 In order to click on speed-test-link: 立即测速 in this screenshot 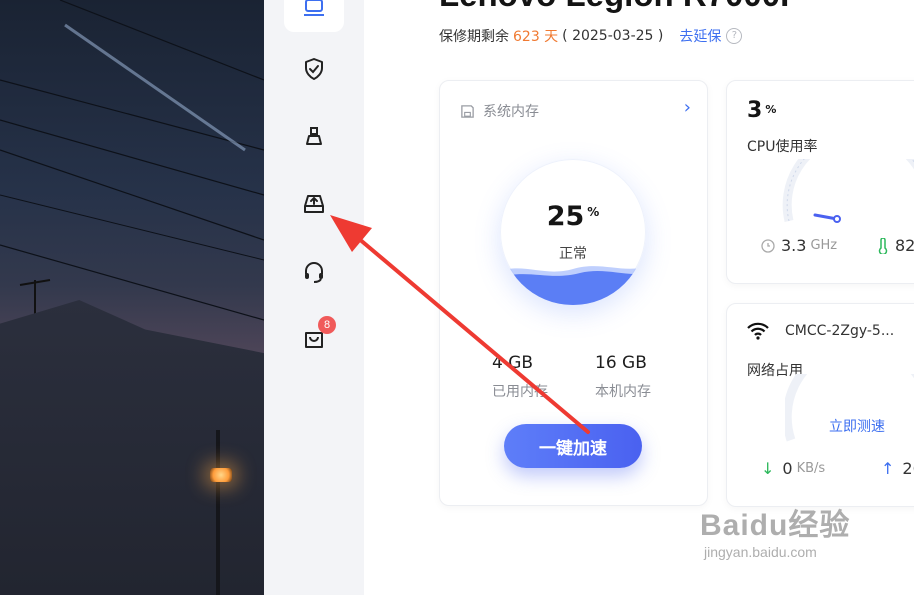, I will do `click(857, 426)`.